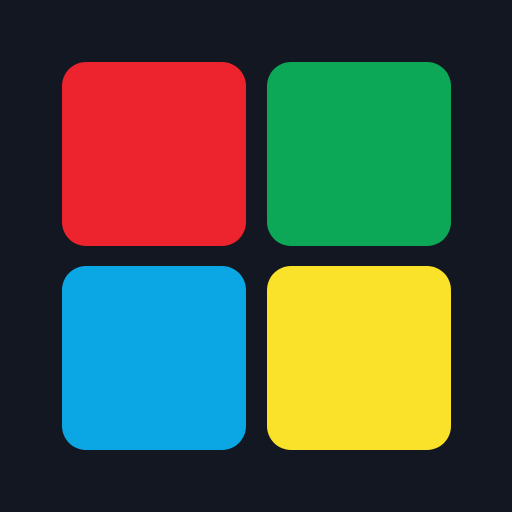 The image size is (512, 512). What do you see at coordinates (359, 358) in the screenshot?
I see `pad-yellow` at bounding box center [359, 358].